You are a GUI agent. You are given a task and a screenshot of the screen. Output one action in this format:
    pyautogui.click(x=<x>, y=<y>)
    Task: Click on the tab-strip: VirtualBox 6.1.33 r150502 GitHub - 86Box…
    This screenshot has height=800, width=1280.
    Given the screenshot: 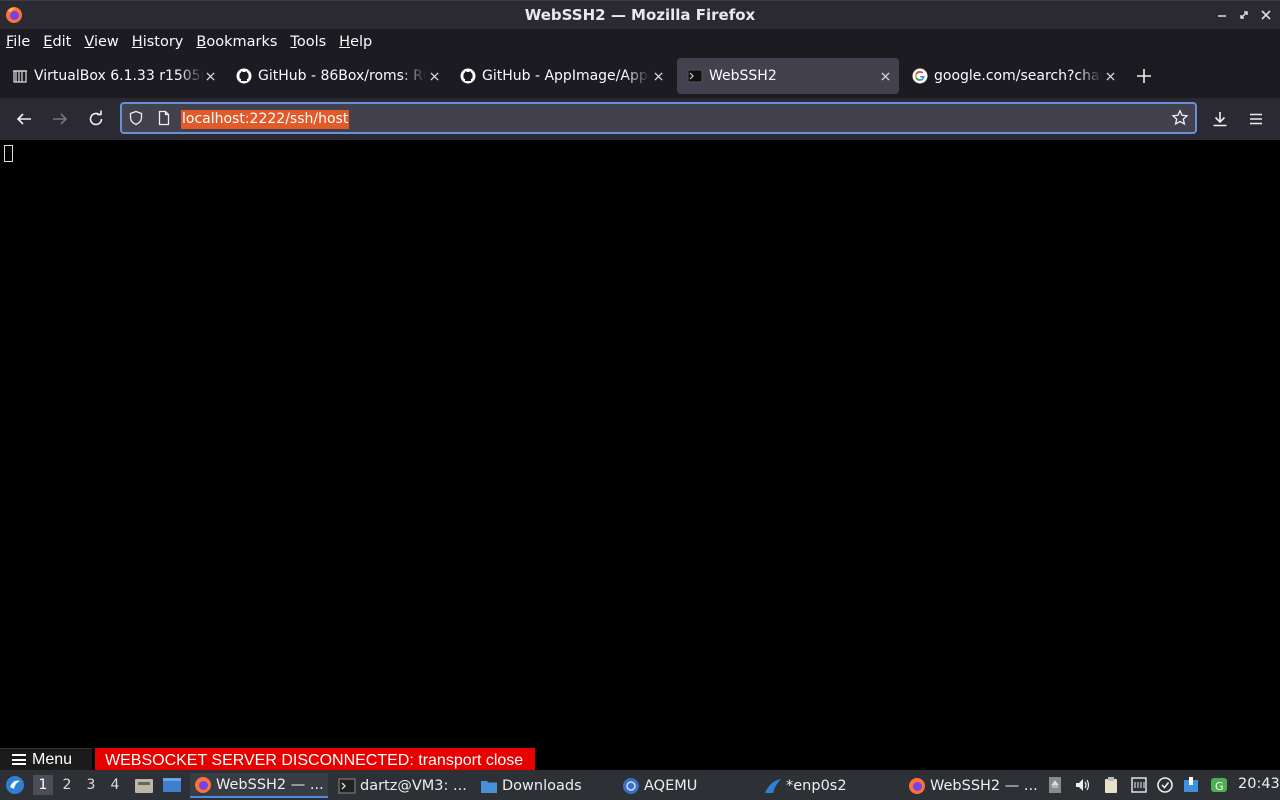 What is the action you would take?
    pyautogui.click(x=640, y=76)
    